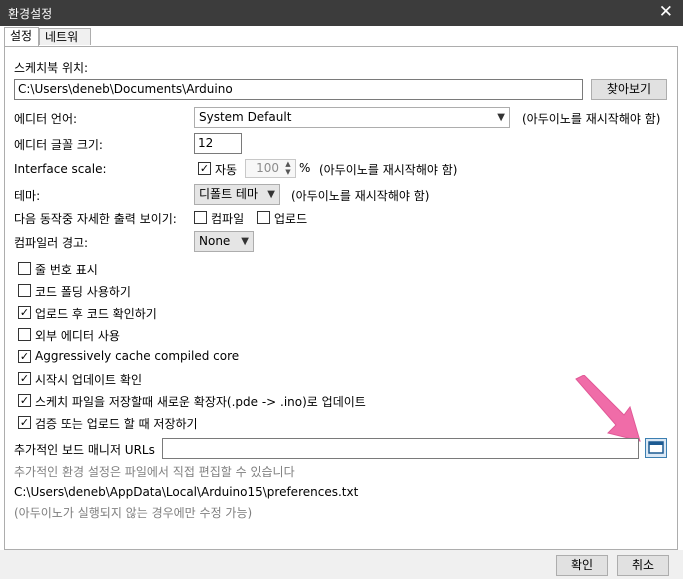 The height and width of the screenshot is (579, 683). What do you see at coordinates (582, 565) in the screenshot?
I see `ok-button: 확인` at bounding box center [582, 565].